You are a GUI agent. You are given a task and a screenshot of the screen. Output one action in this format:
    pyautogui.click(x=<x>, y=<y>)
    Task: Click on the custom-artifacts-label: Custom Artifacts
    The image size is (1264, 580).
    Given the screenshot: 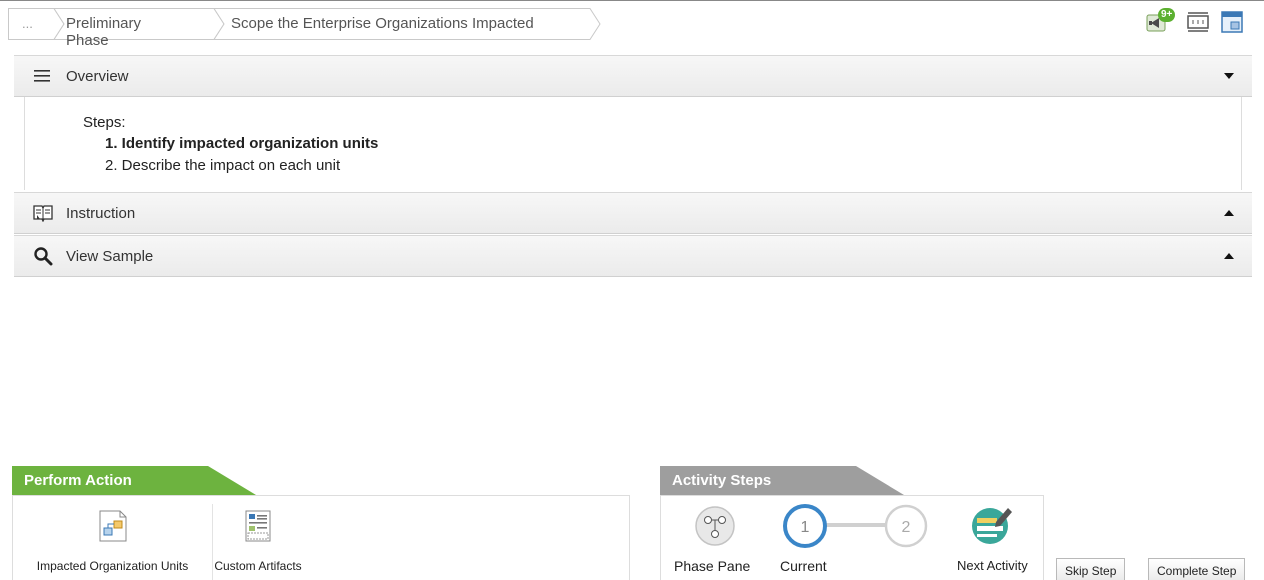 What is the action you would take?
    pyautogui.click(x=258, y=566)
    